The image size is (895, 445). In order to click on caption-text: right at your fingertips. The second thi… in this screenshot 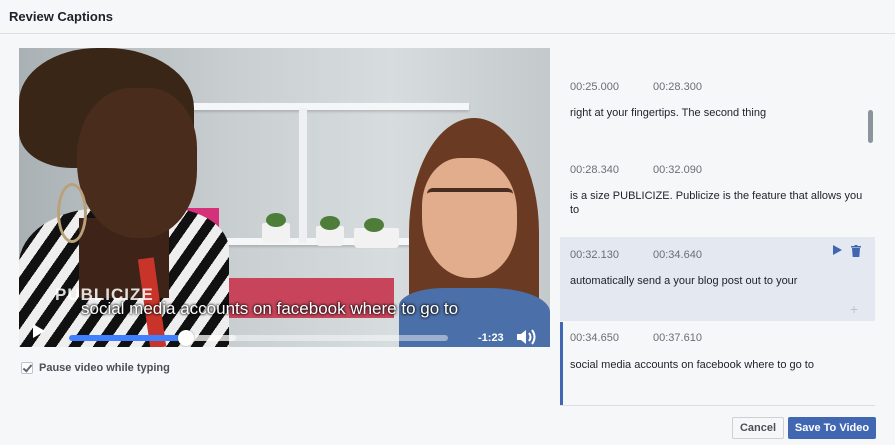, I will do `click(717, 113)`.